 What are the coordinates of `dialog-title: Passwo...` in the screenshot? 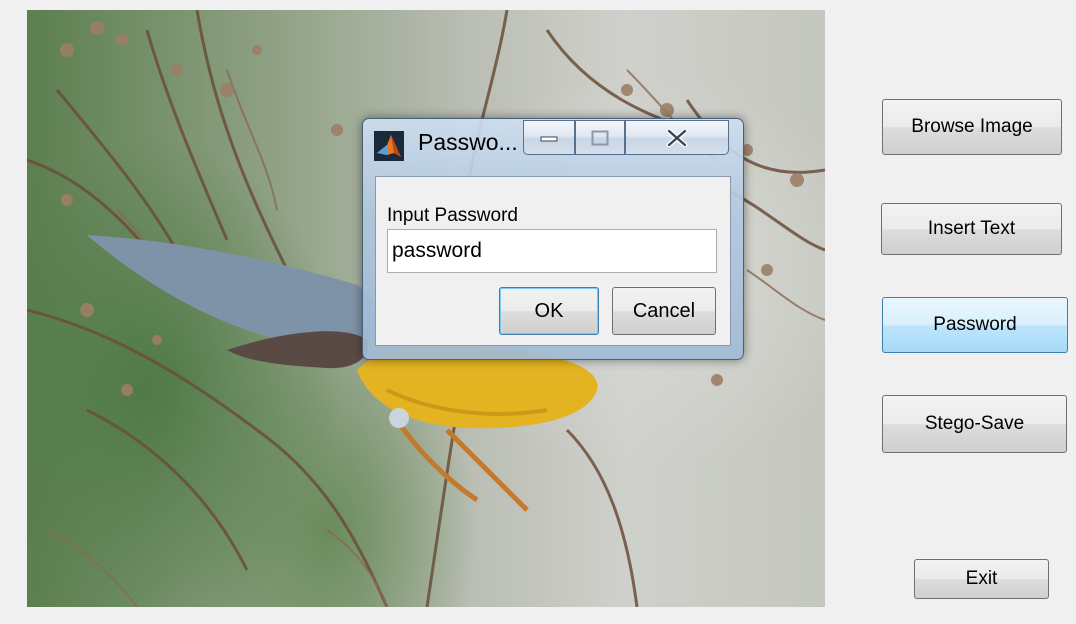 It's located at (468, 142).